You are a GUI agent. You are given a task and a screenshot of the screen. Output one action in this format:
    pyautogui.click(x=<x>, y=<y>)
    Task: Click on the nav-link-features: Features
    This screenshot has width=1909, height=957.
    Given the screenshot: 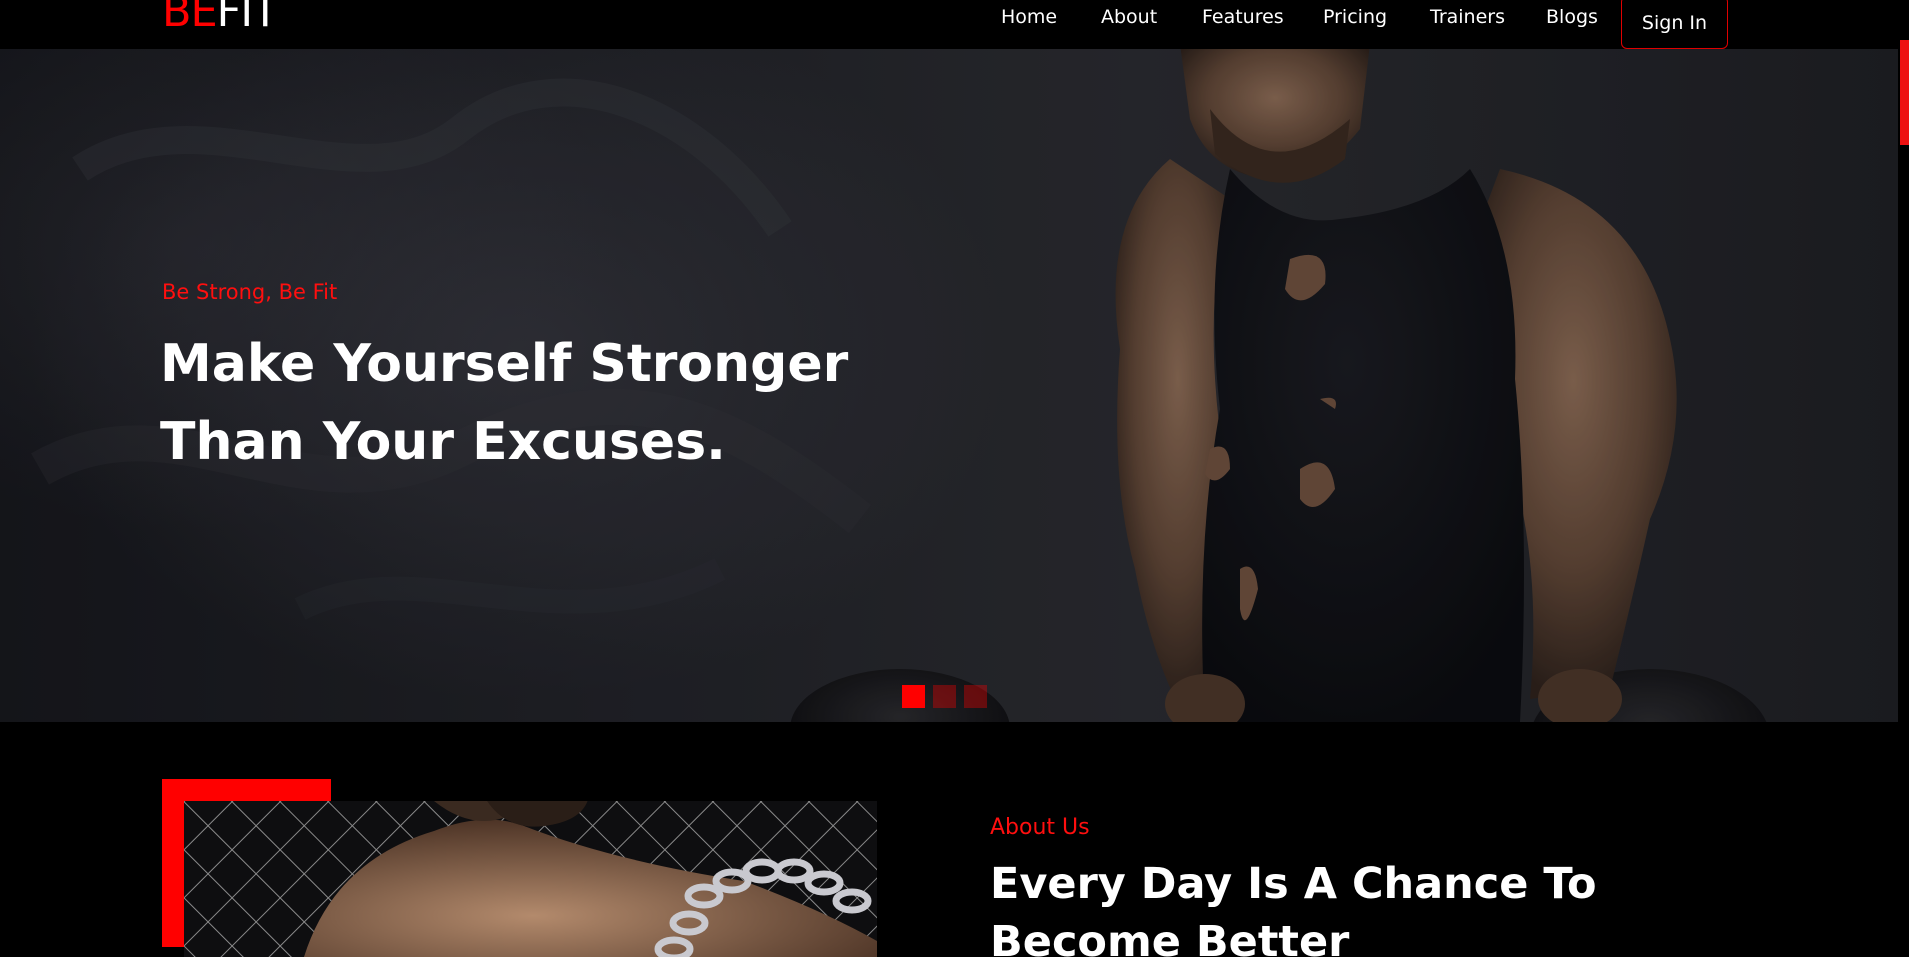 What is the action you would take?
    pyautogui.click(x=1243, y=17)
    